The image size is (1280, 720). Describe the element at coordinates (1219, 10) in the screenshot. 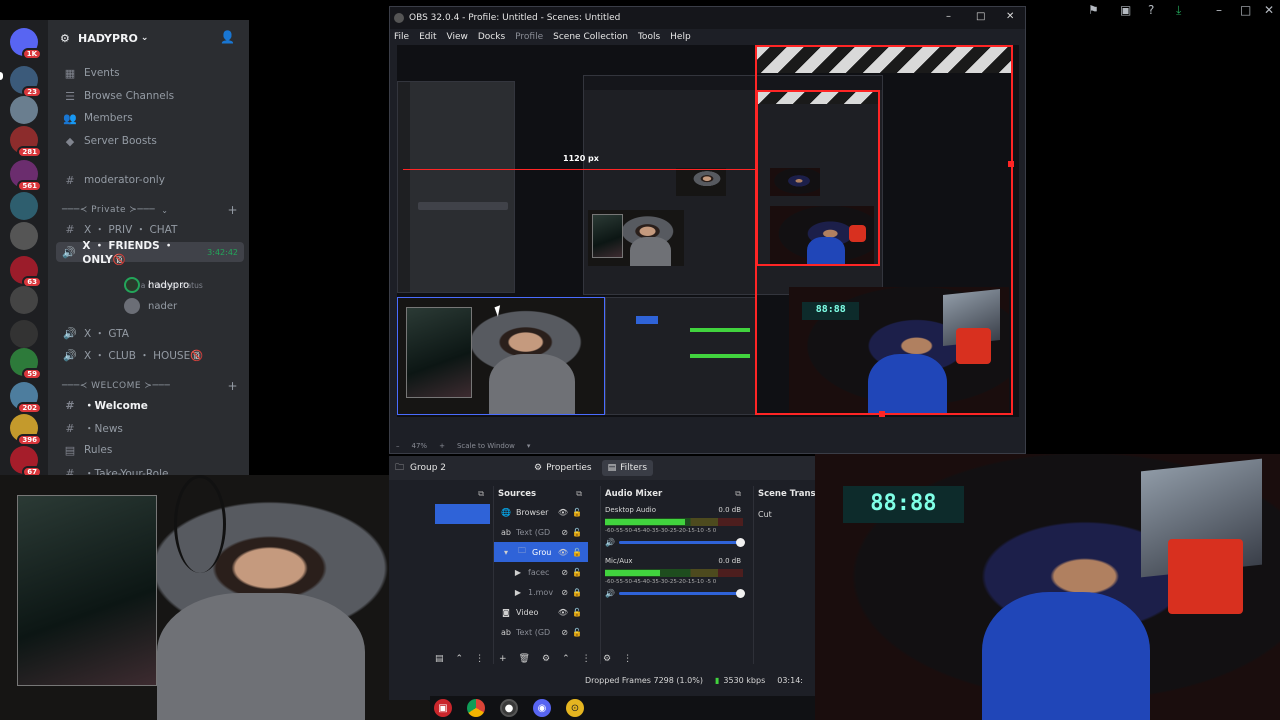

I see `minimize-icon: –` at that location.